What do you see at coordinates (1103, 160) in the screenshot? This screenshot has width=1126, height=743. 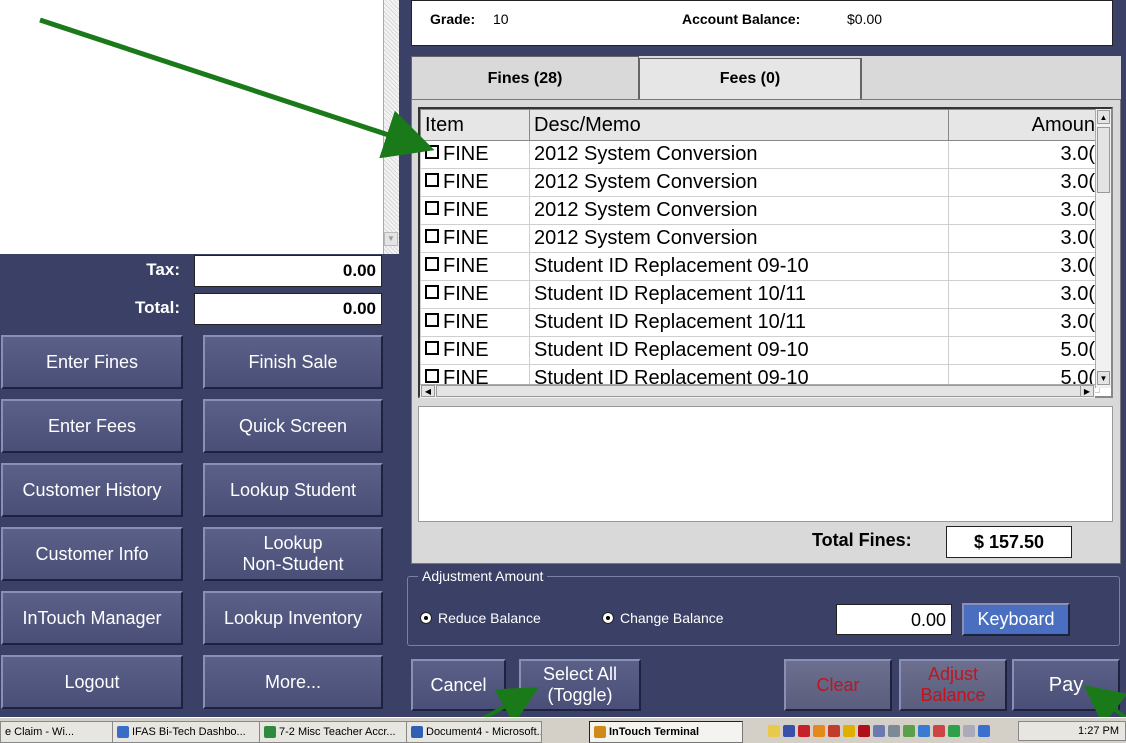 I see `scroll-thumb` at bounding box center [1103, 160].